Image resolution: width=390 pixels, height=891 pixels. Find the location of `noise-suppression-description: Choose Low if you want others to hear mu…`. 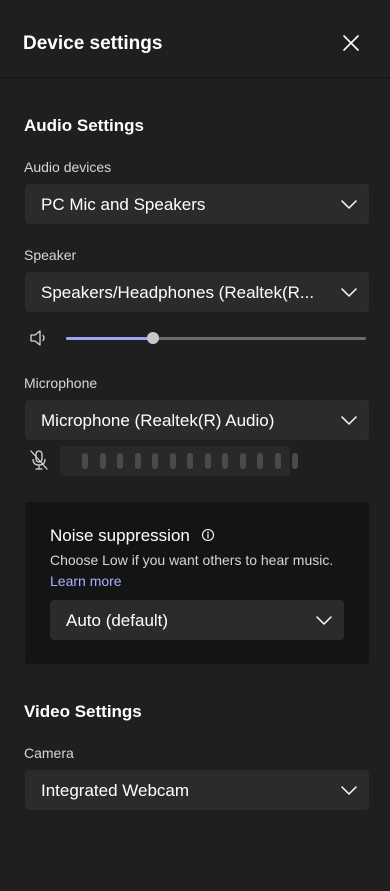

noise-suppression-description: Choose Low if you want others to hear mu… is located at coordinates (200, 571).